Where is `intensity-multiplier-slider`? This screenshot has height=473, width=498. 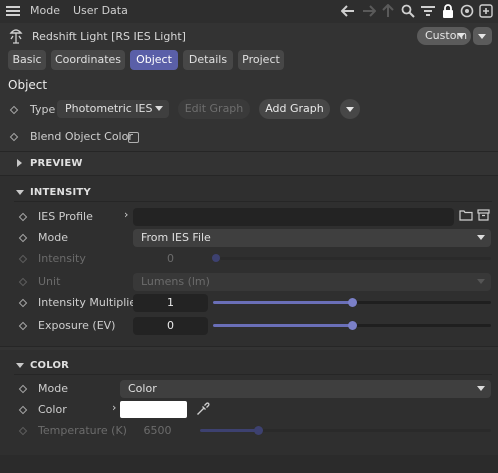
intensity-multiplier-slider is located at coordinates (352, 302).